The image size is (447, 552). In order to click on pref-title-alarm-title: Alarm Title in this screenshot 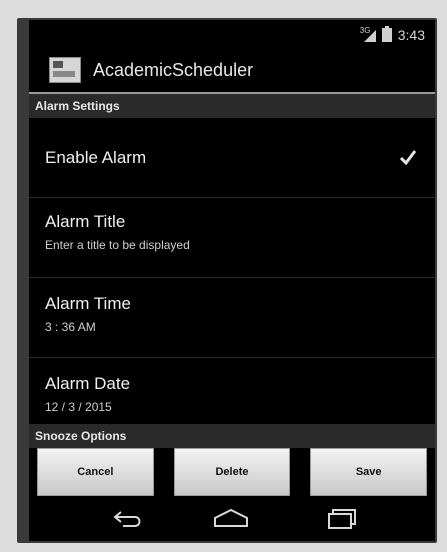, I will do `click(85, 221)`.